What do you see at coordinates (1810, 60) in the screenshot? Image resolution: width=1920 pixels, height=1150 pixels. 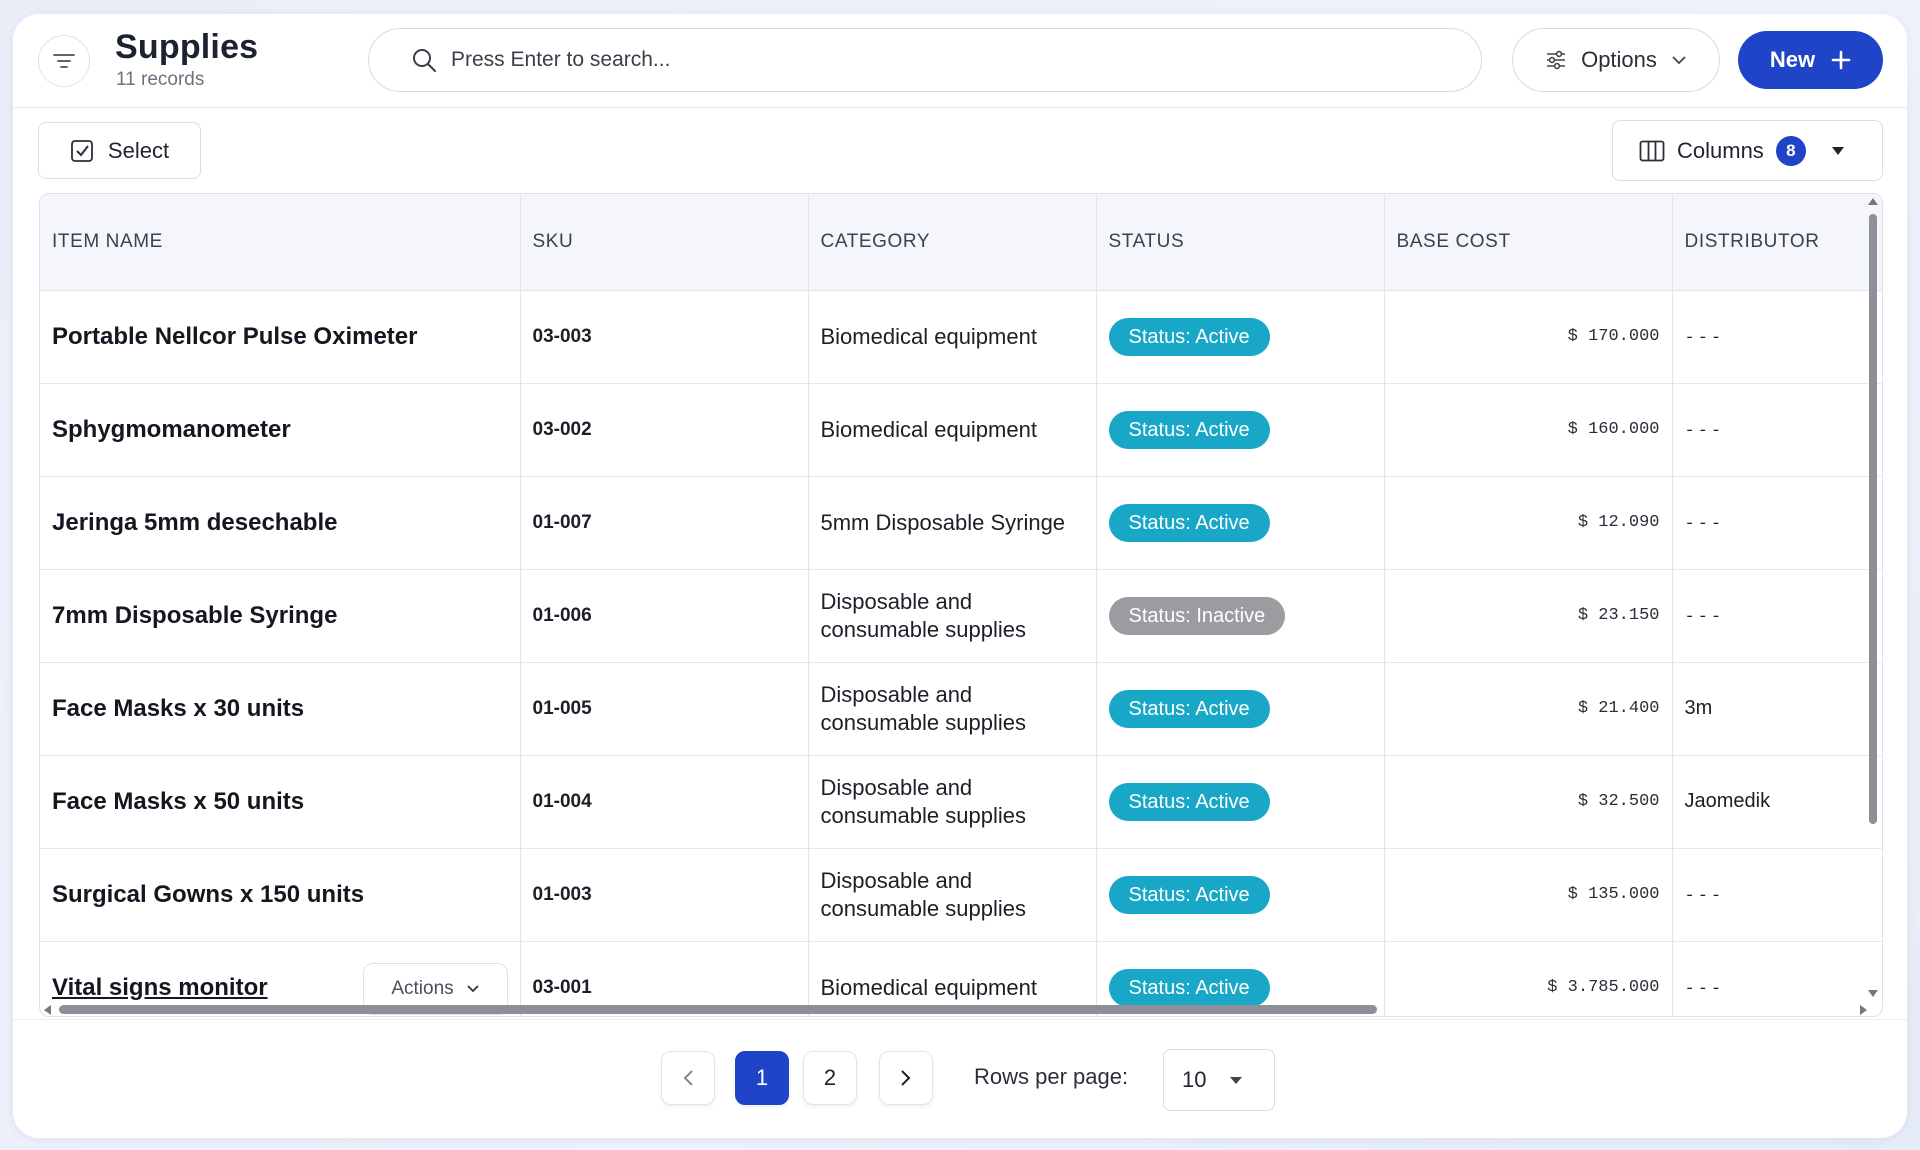 I see `new-button: New` at bounding box center [1810, 60].